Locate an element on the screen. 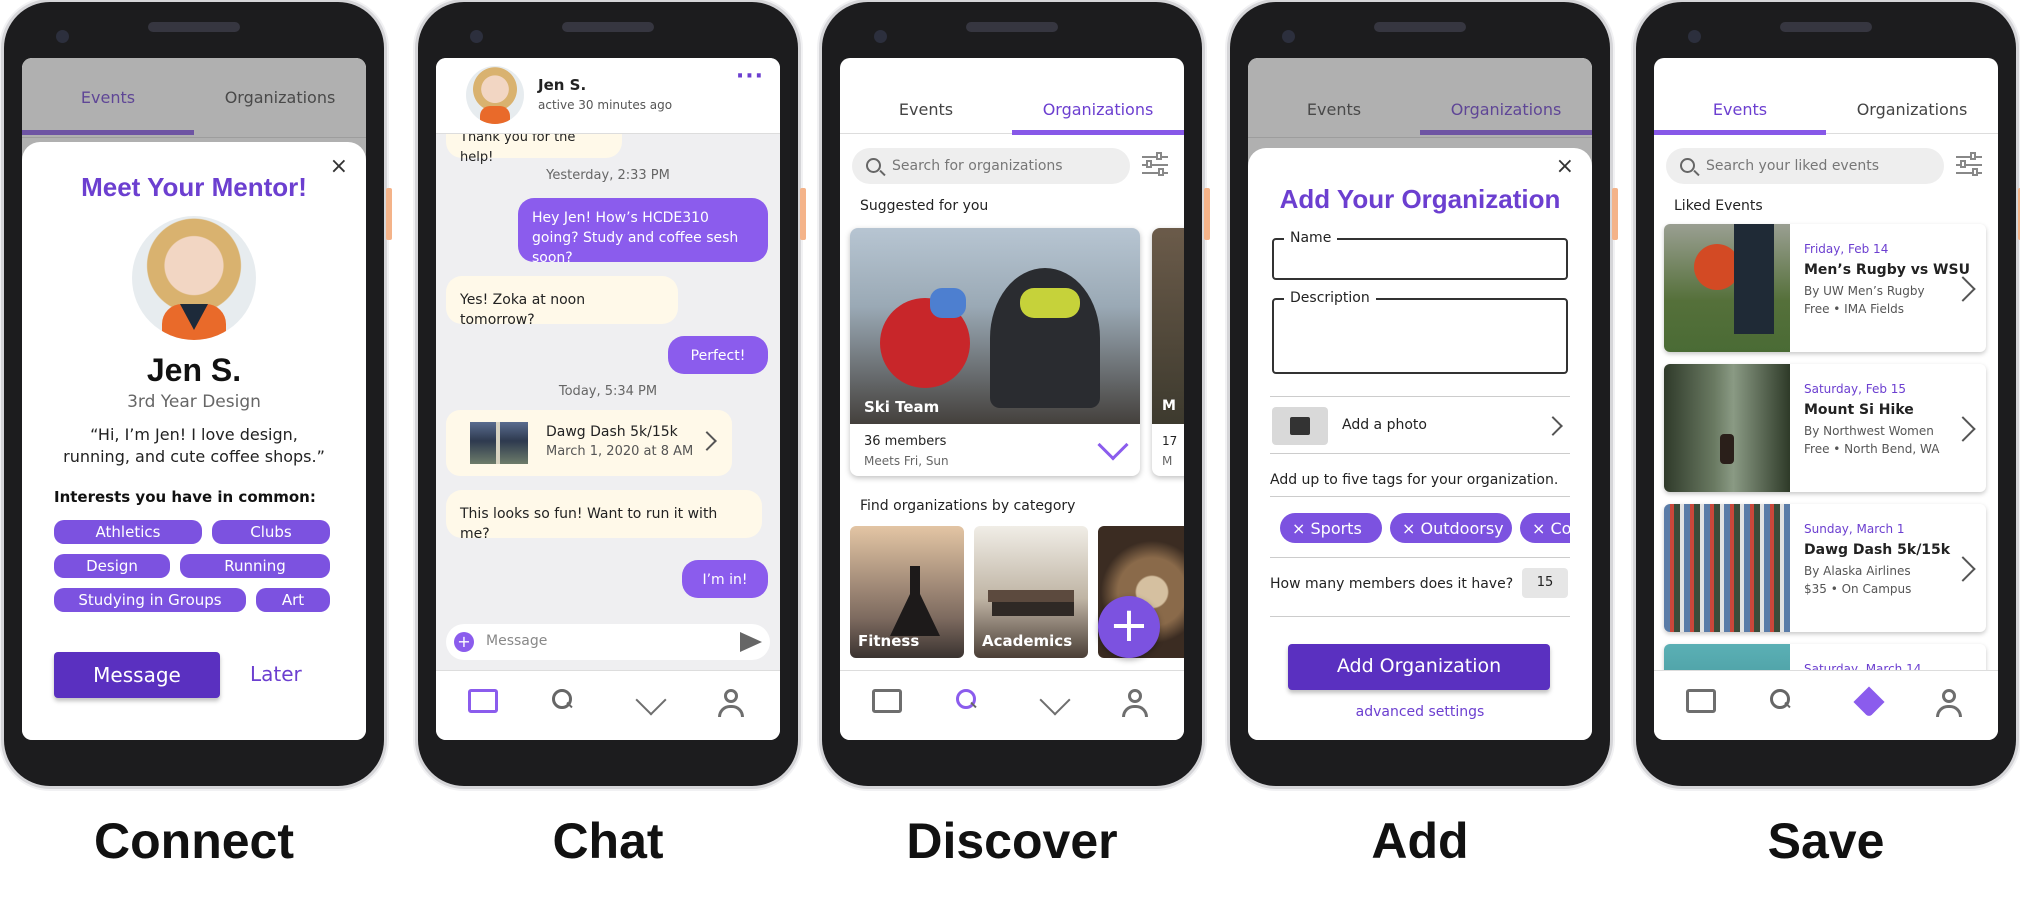 The width and height of the screenshot is (2020, 898). timestamp: Today, 5:34 PM is located at coordinates (608, 391).